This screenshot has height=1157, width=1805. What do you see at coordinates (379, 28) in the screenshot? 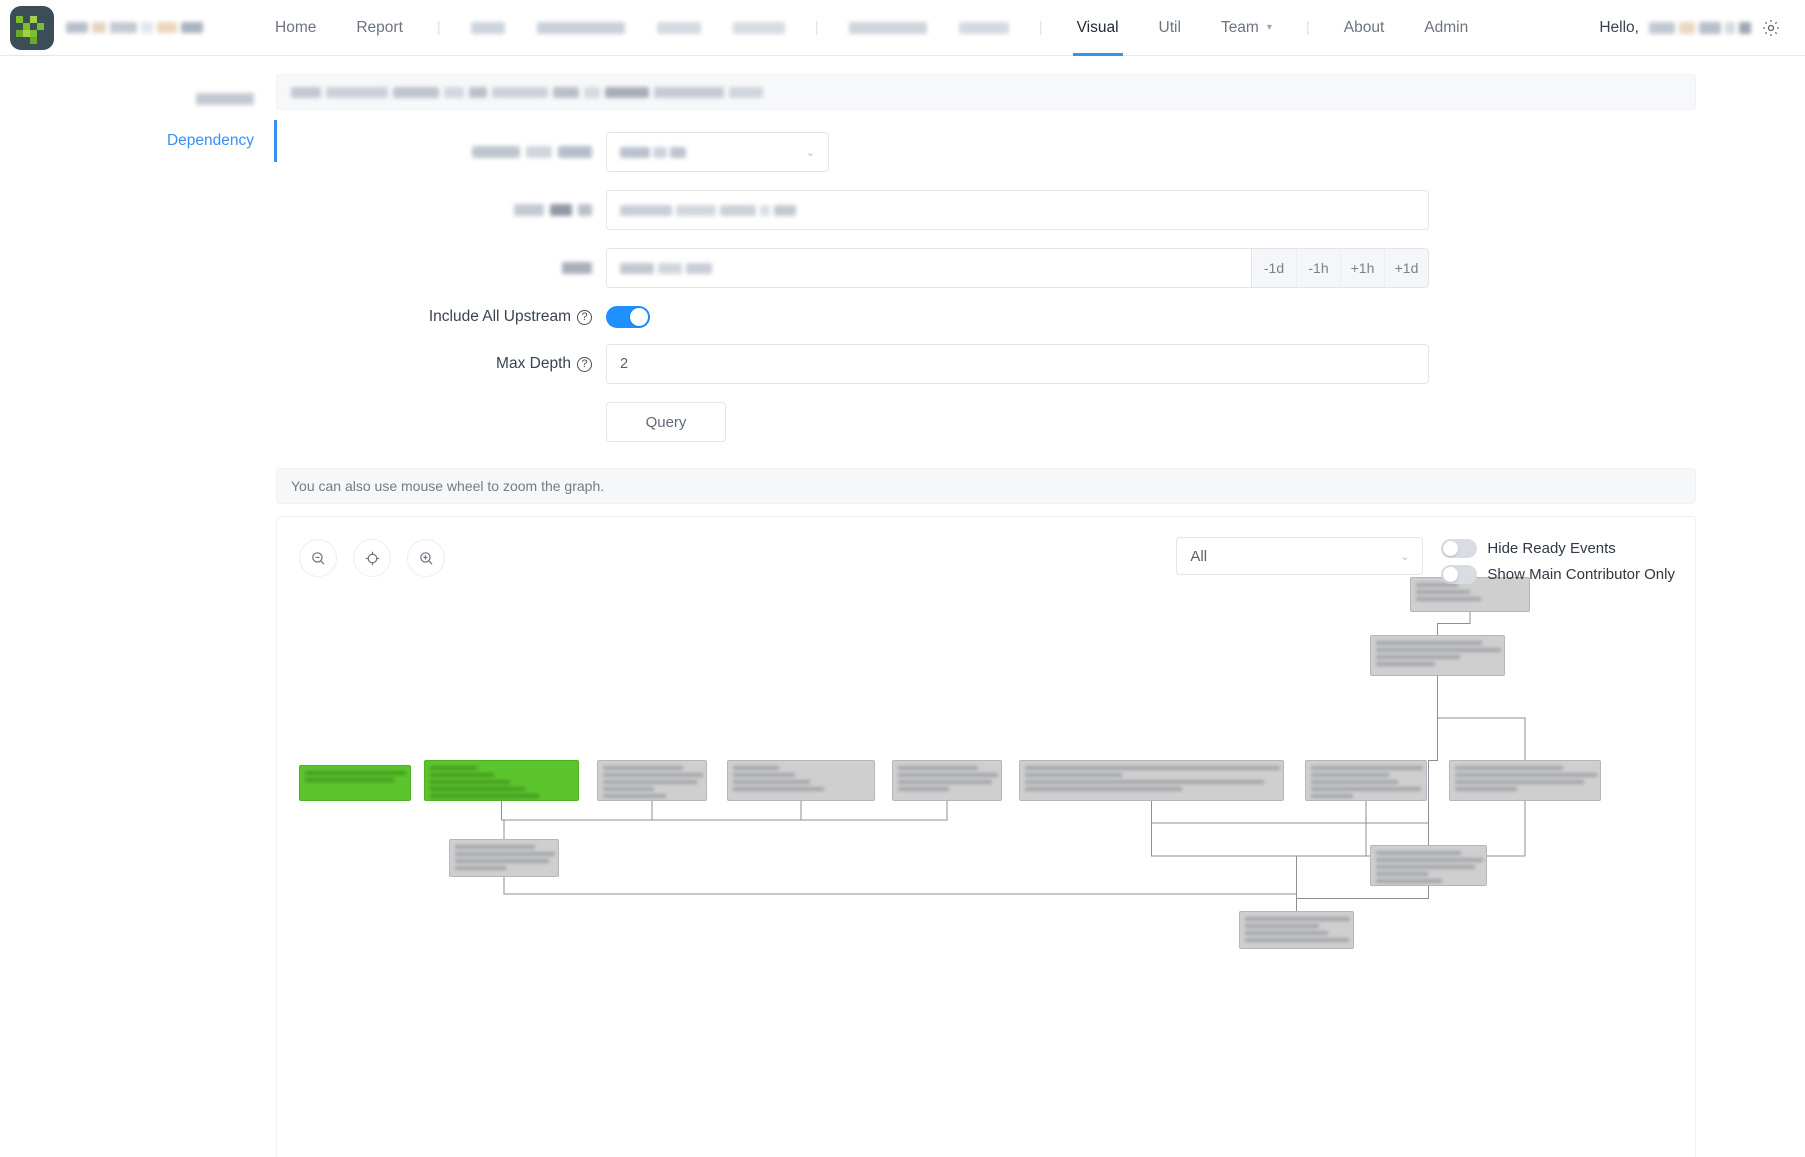
I see `nav-item-report: Report` at bounding box center [379, 28].